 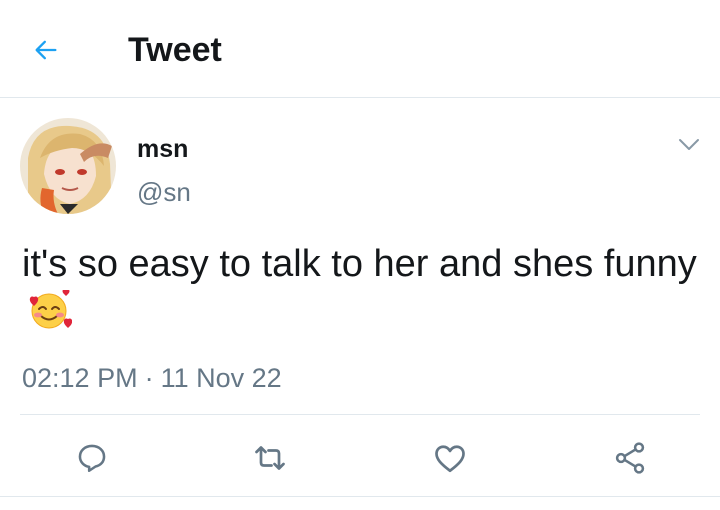 I want to click on reply-icon, so click(x=92, y=458).